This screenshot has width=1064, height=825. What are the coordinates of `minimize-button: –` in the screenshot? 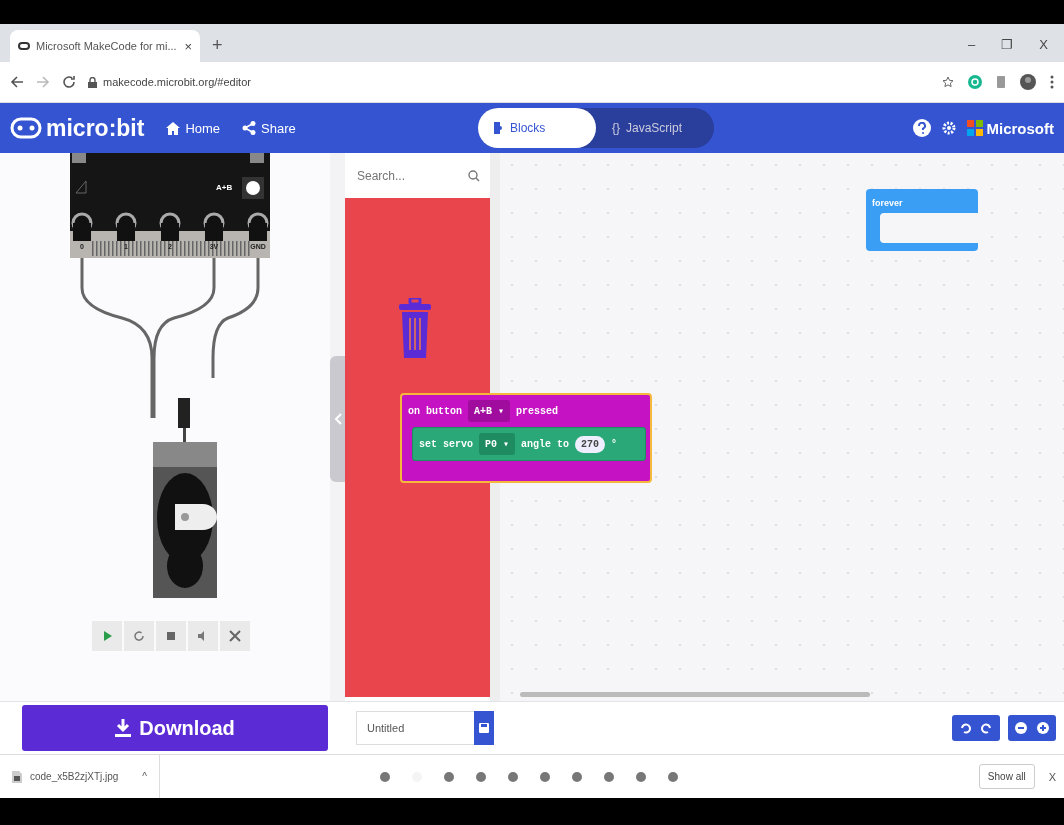 It's located at (972, 44).